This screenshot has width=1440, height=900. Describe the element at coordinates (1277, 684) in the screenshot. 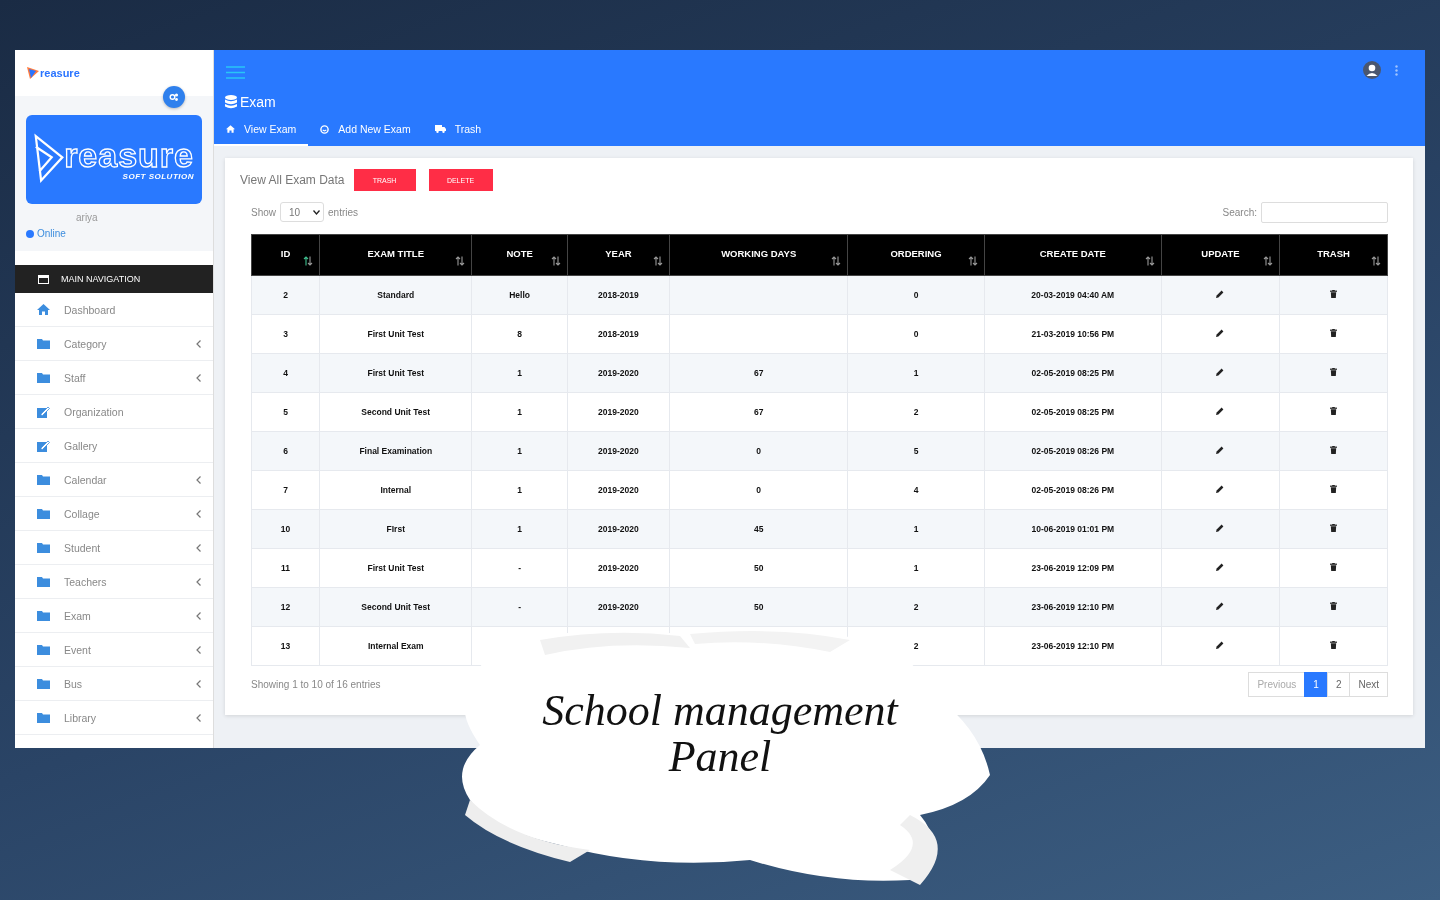

I see `page-button: Previous` at that location.